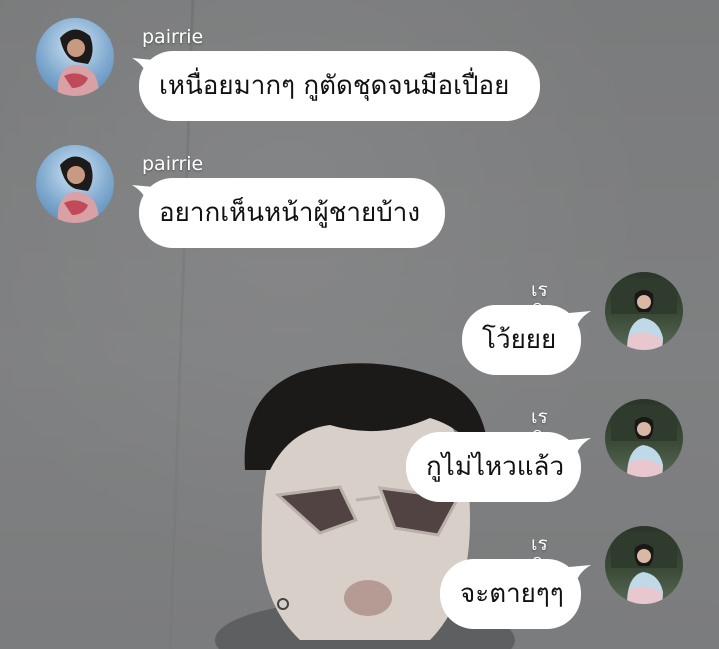  I want to click on message-bubble: โว้ยยย, so click(521, 340).